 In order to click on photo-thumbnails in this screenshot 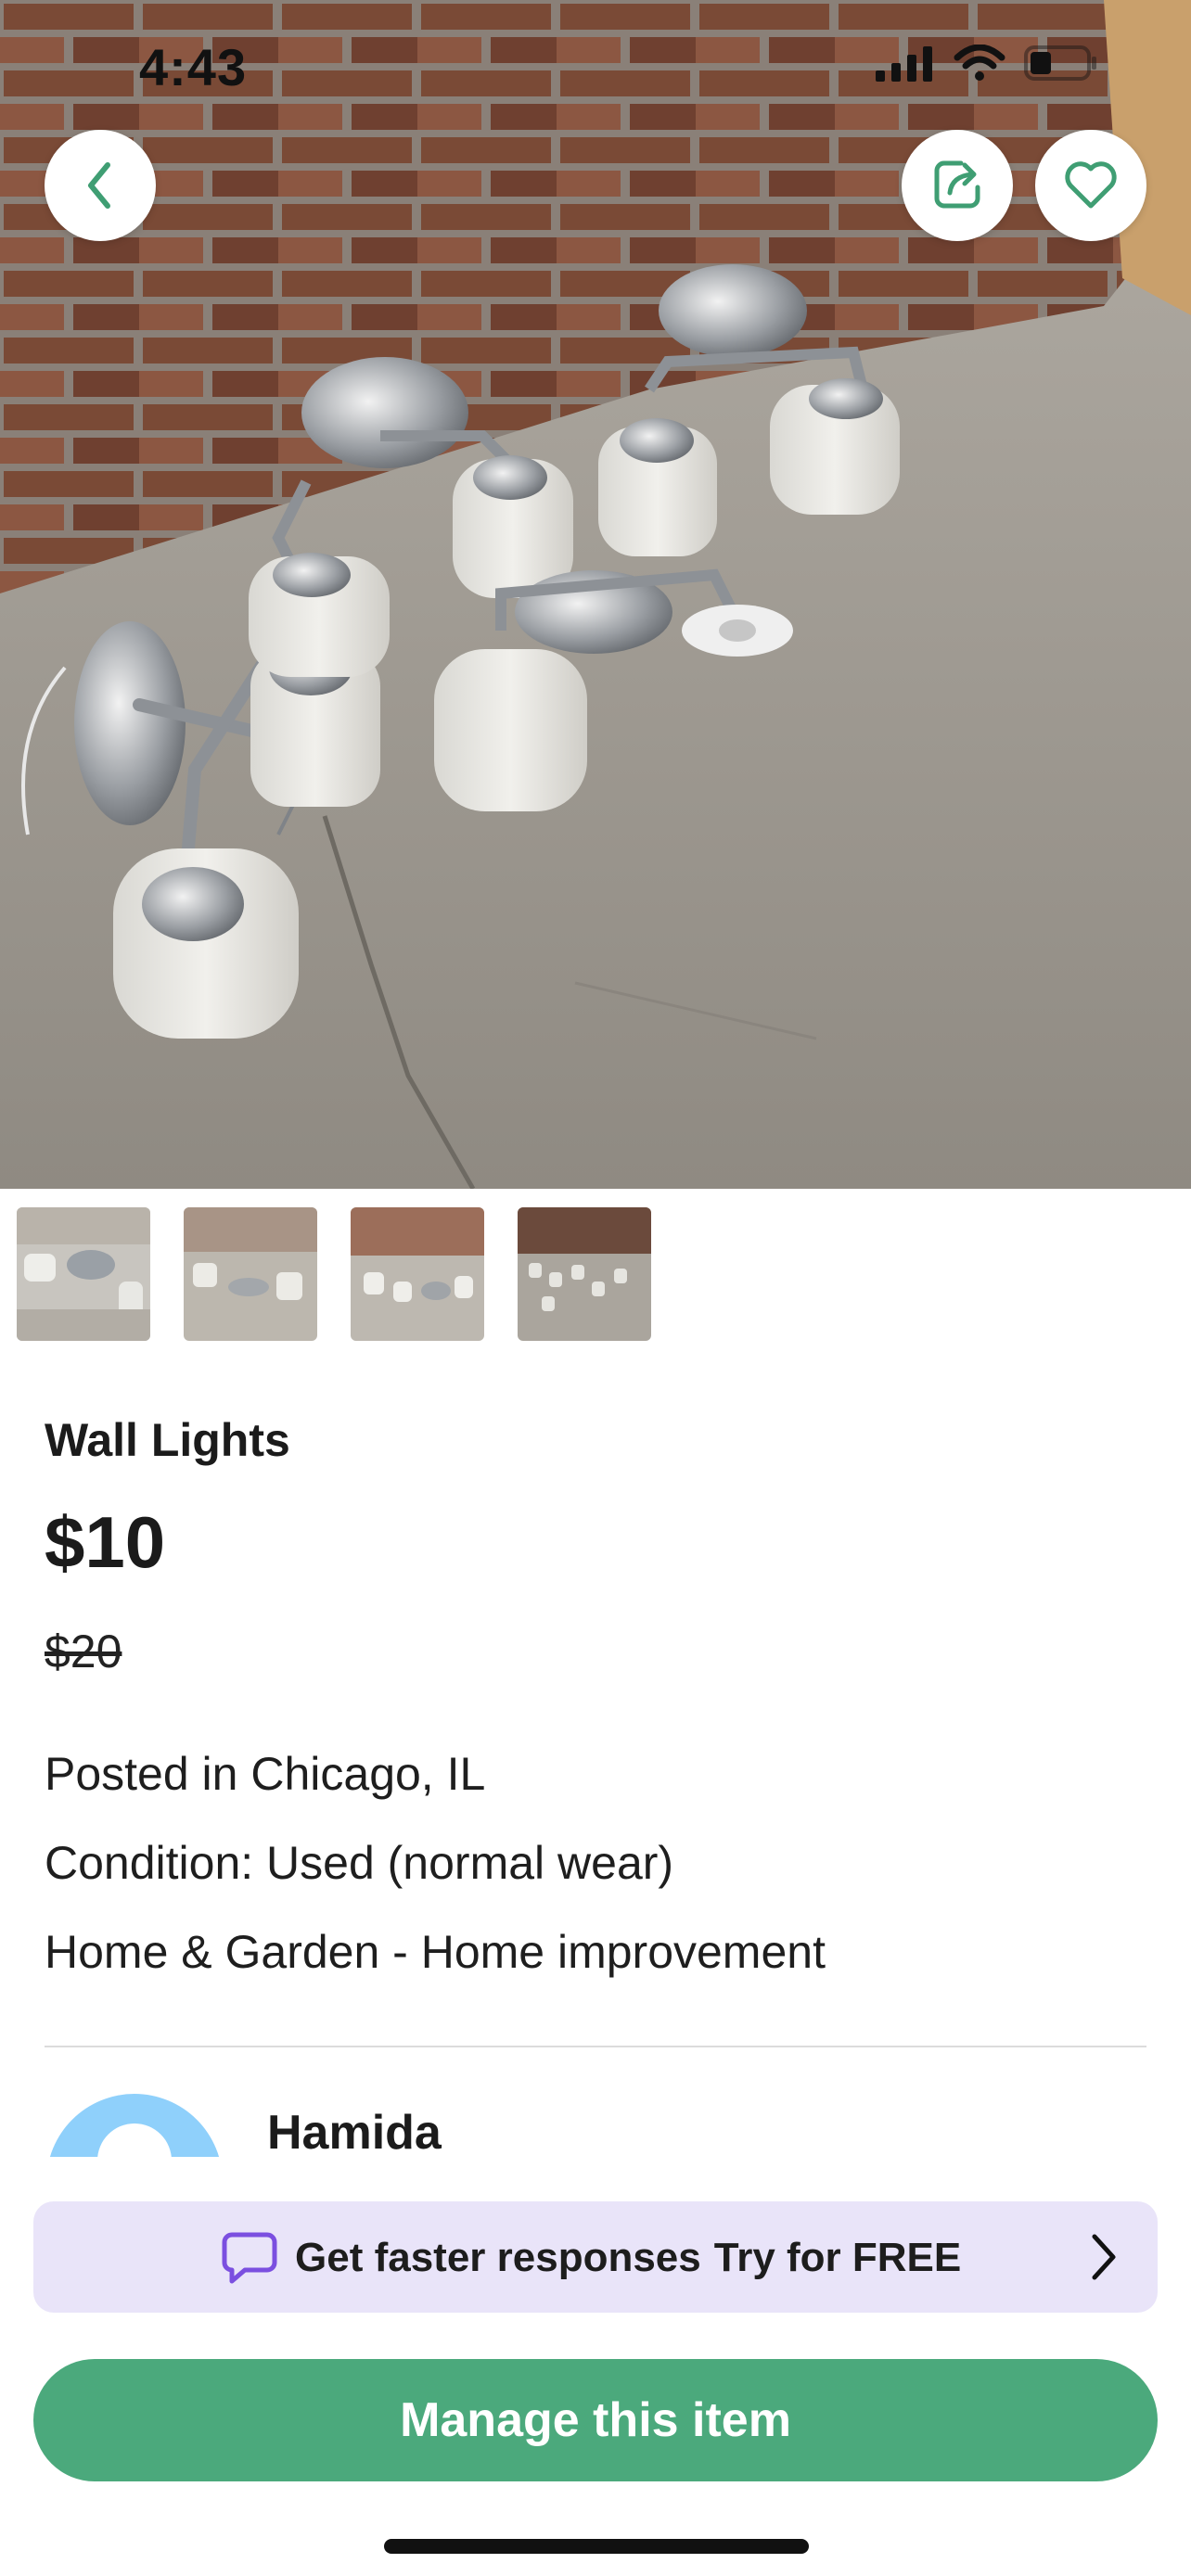, I will do `click(334, 1274)`.